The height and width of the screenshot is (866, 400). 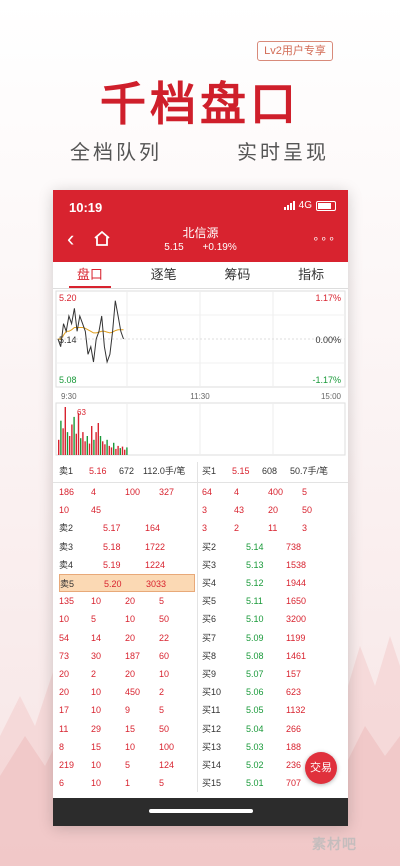 What do you see at coordinates (64, 655) in the screenshot?
I see `queue-cell: 73` at bounding box center [64, 655].